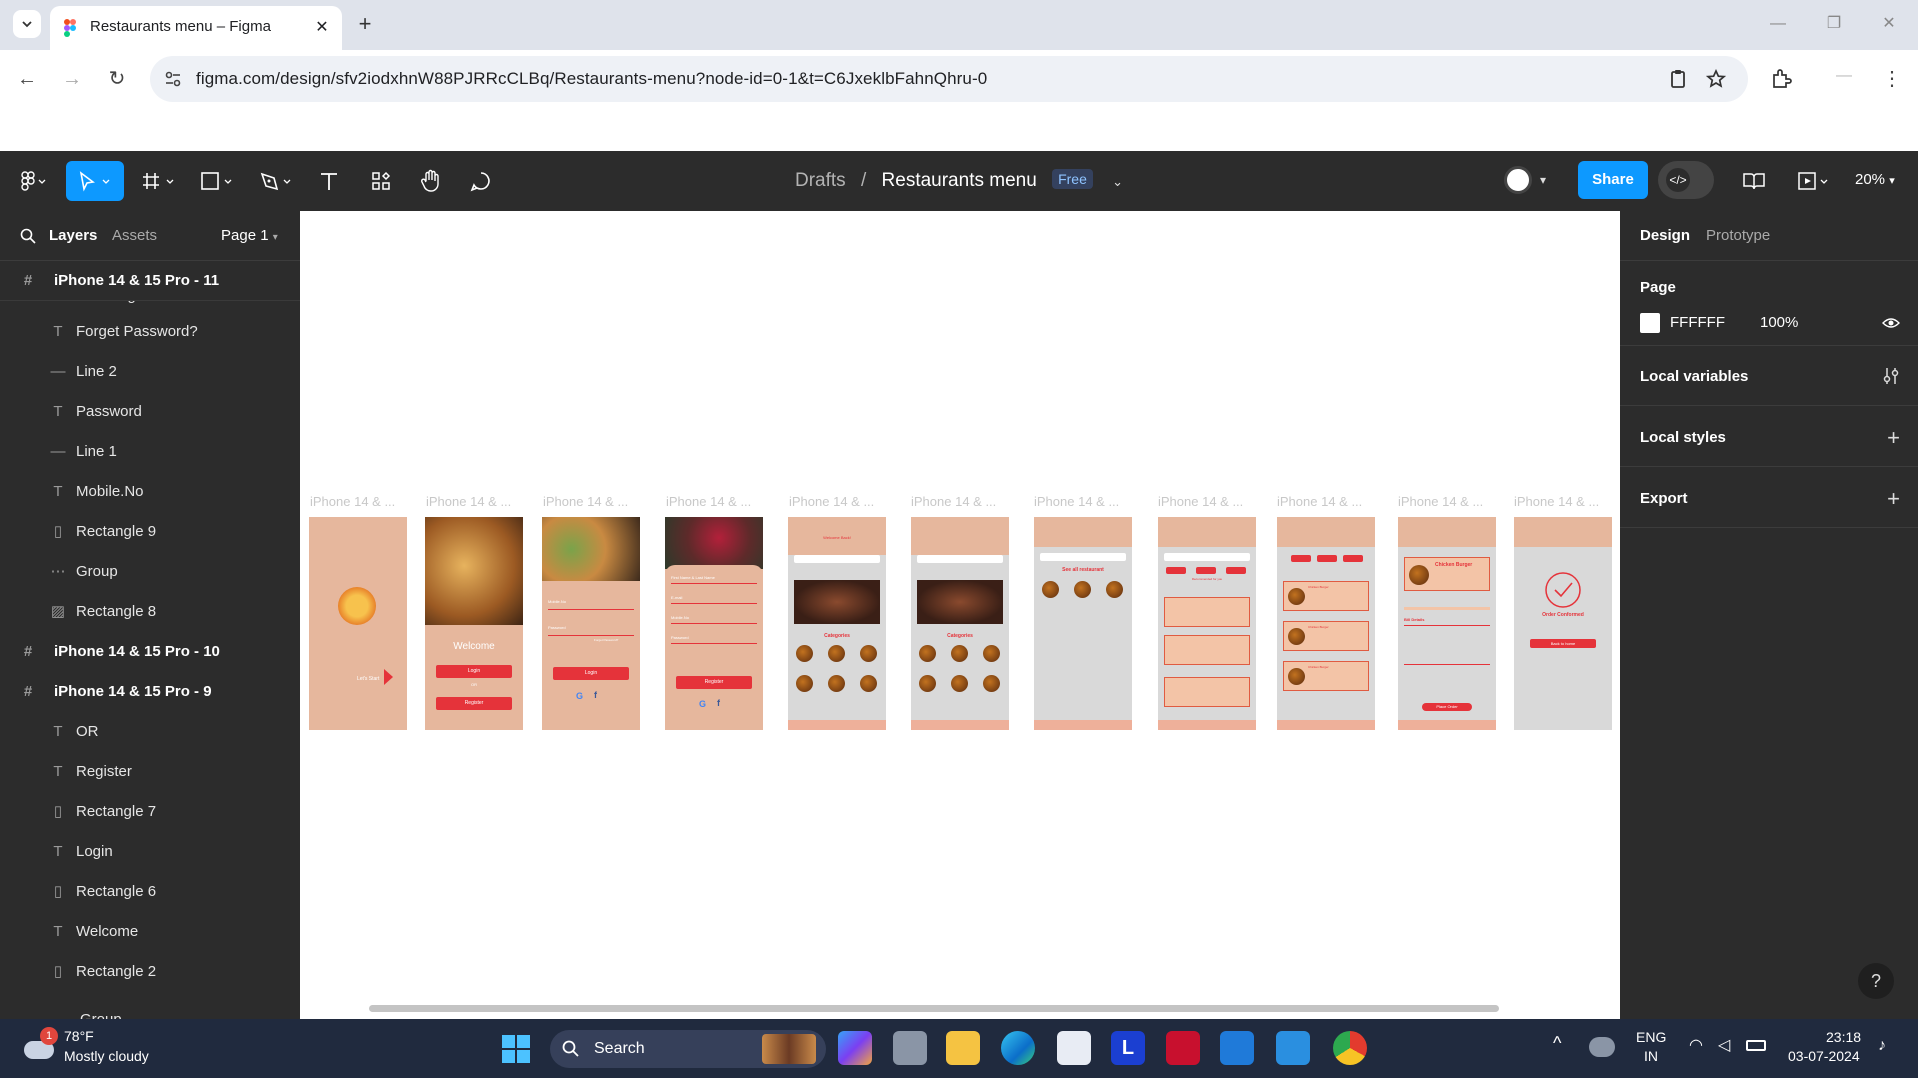 This screenshot has width=1918, height=1078. I want to click on file-menu-chevron-icon: ⌄, so click(1117, 181).